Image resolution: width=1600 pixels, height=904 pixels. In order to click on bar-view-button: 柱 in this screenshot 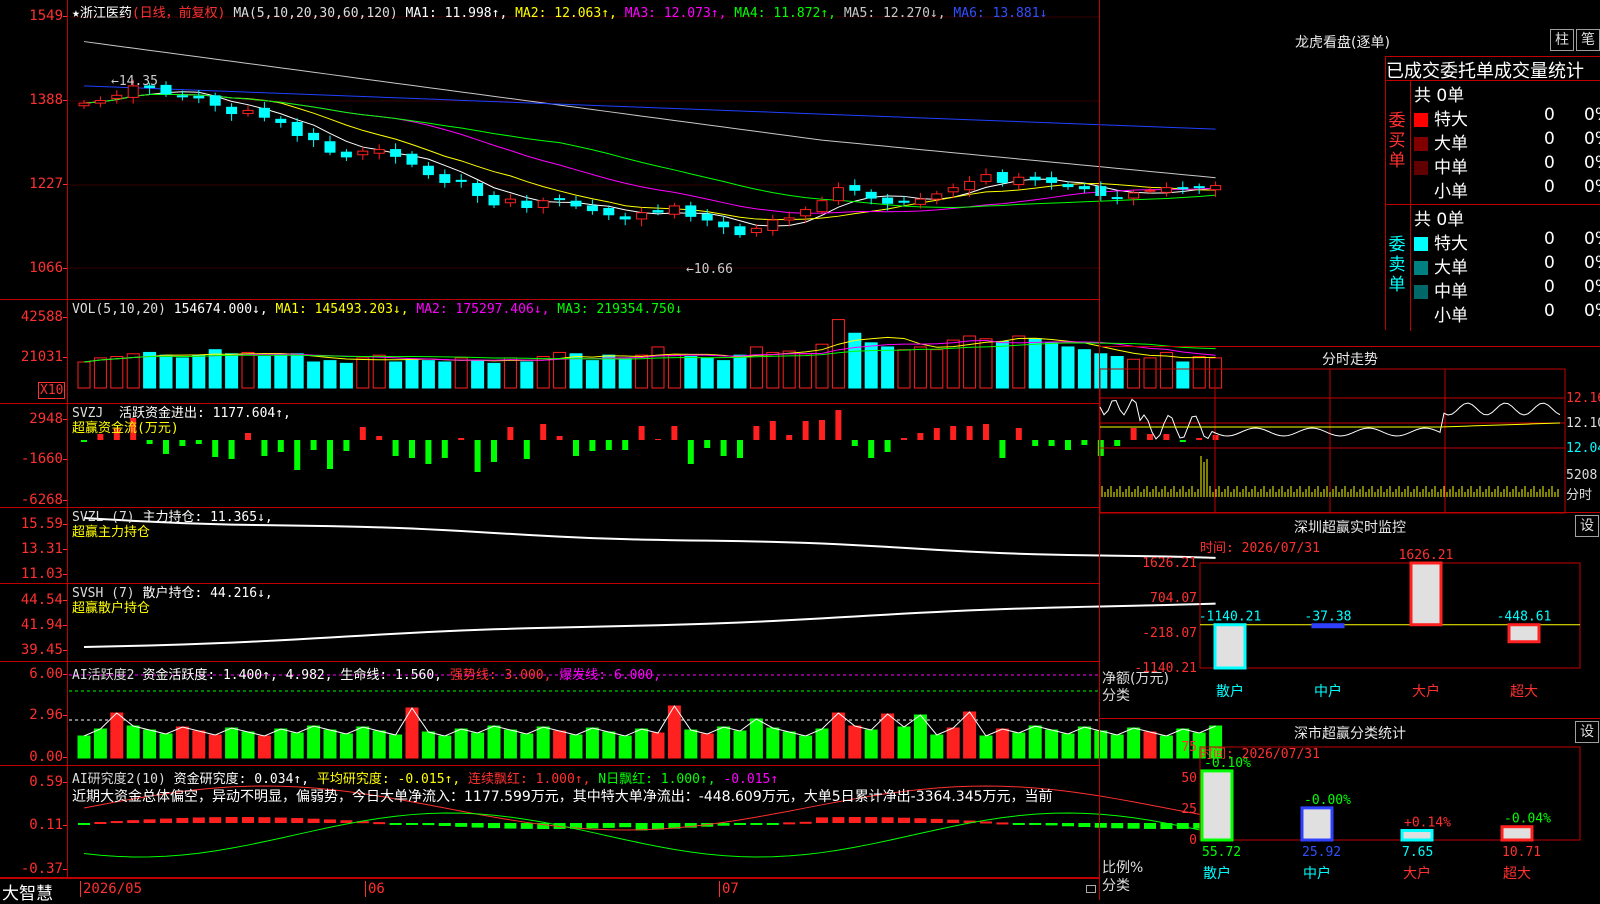, I will do `click(1562, 40)`.